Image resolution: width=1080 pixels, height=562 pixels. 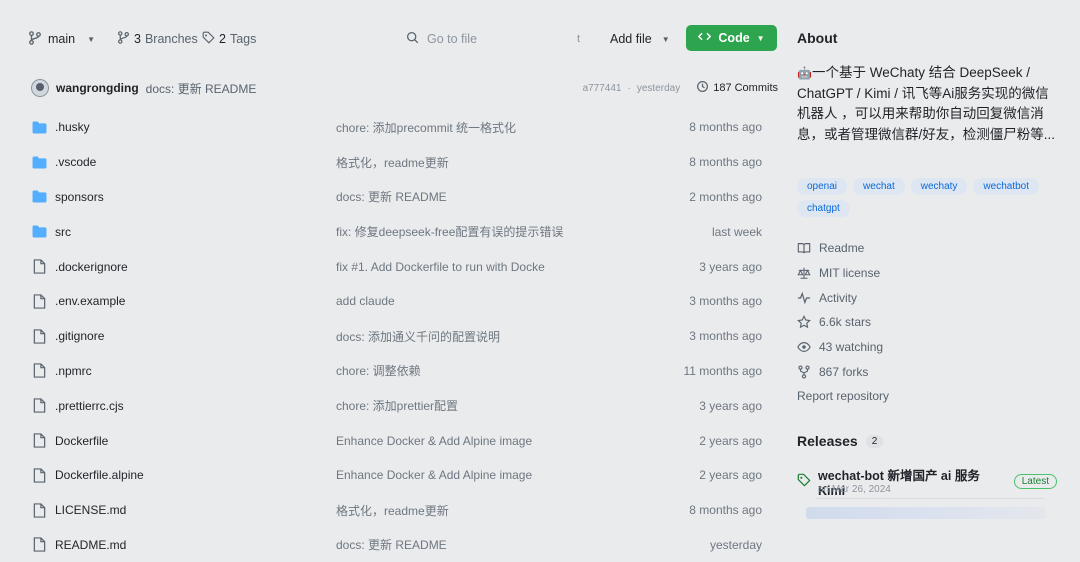 I want to click on file-name: .husky, so click(x=195, y=127).